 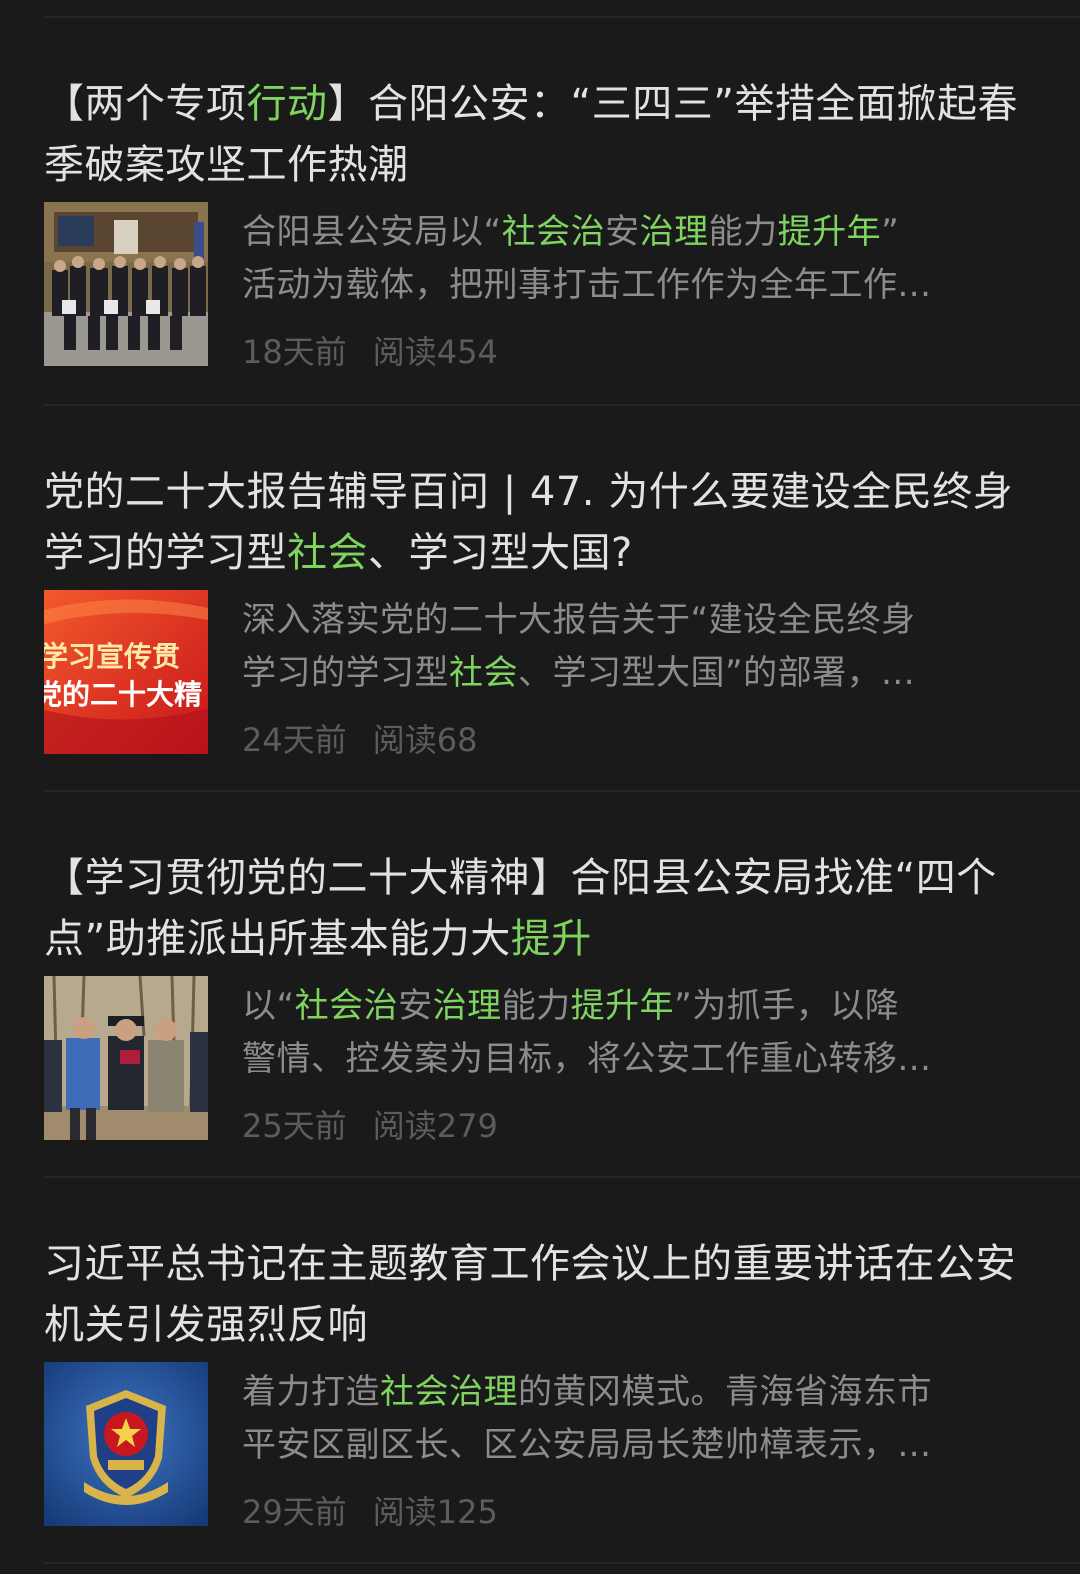 What do you see at coordinates (483, 673) in the screenshot?
I see `summary-keyword: 社会` at bounding box center [483, 673].